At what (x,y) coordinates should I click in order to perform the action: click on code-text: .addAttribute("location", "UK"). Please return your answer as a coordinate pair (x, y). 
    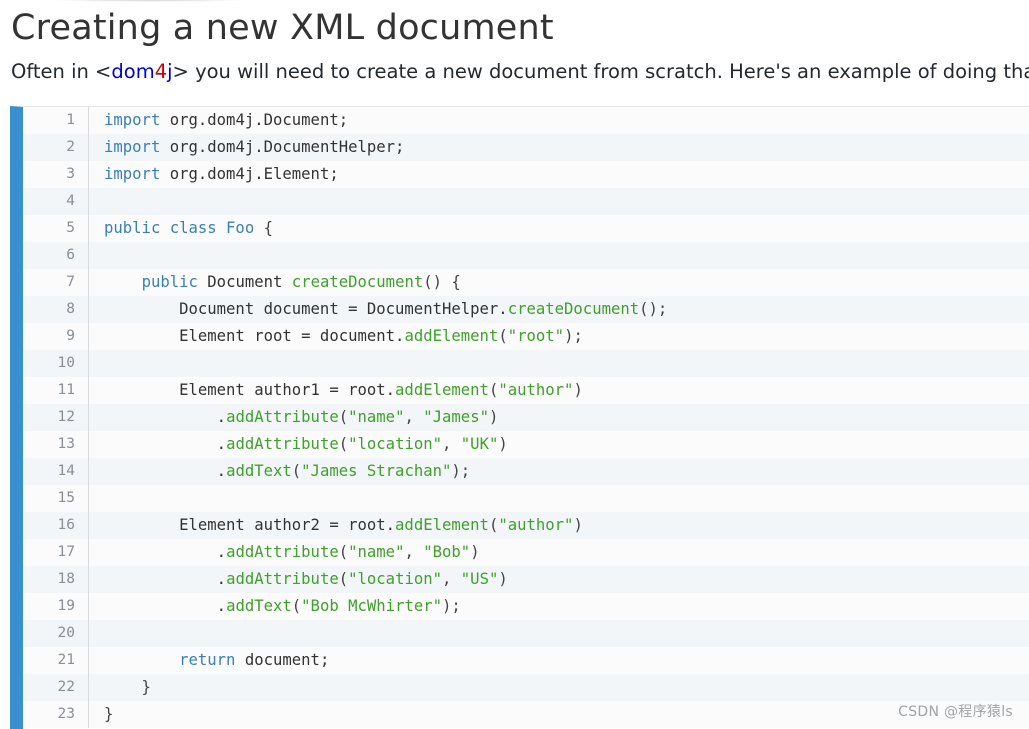
    Looking at the image, I should click on (298, 444).